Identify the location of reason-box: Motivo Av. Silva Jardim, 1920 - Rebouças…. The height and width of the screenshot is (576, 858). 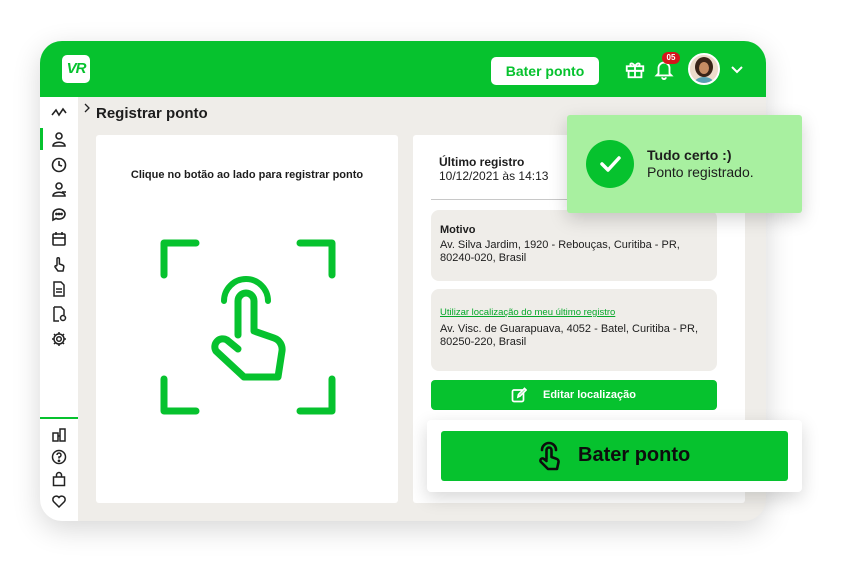
(574, 245).